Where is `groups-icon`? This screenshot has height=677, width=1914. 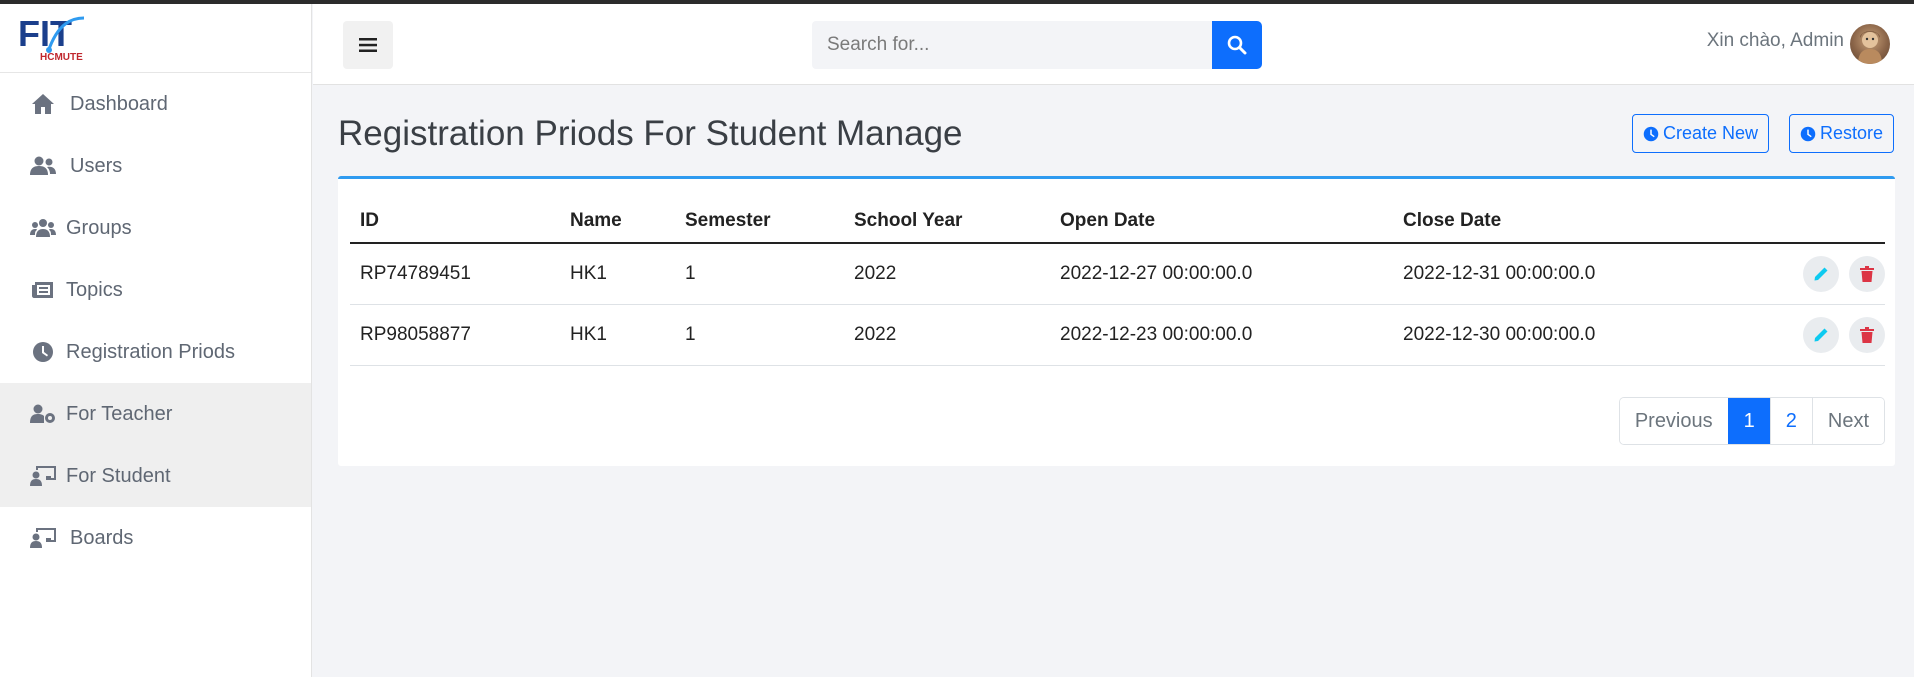
groups-icon is located at coordinates (43, 228).